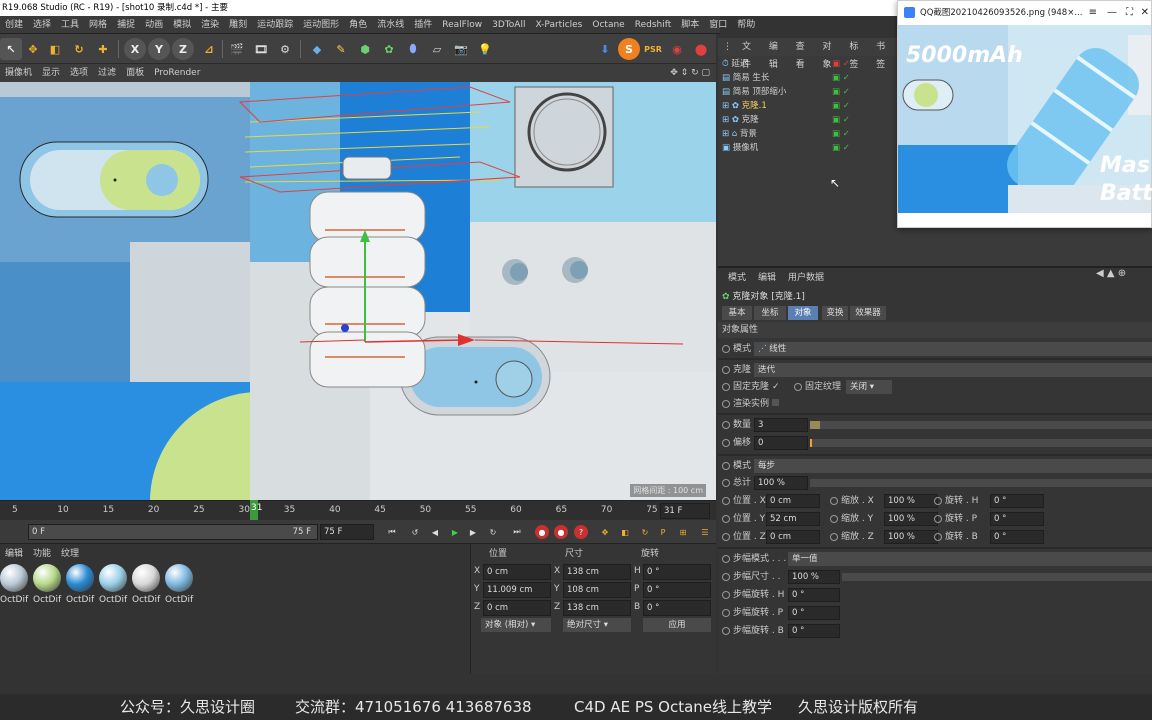  I want to click on record-icon: ◉, so click(677, 49).